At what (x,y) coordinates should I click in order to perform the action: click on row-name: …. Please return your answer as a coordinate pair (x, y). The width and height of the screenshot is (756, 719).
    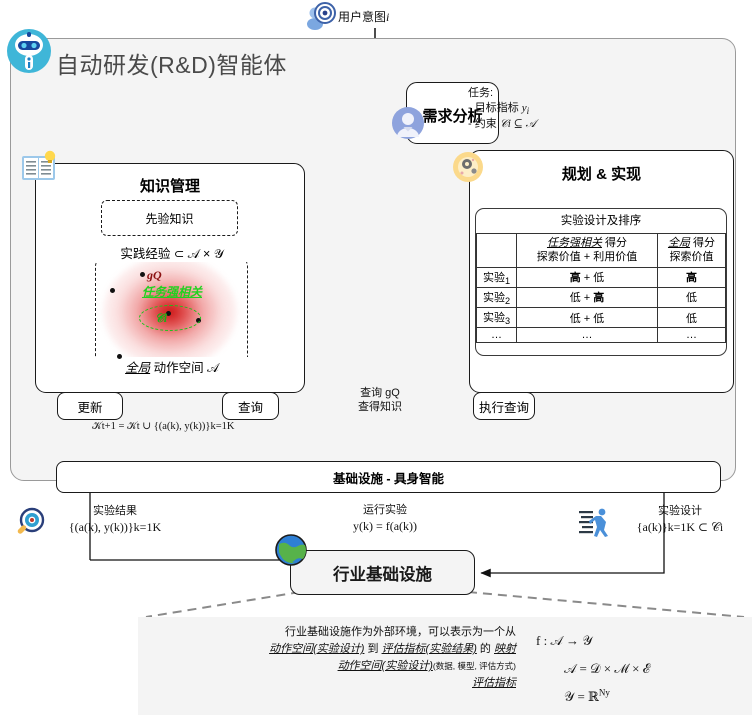
    Looking at the image, I should click on (496, 335).